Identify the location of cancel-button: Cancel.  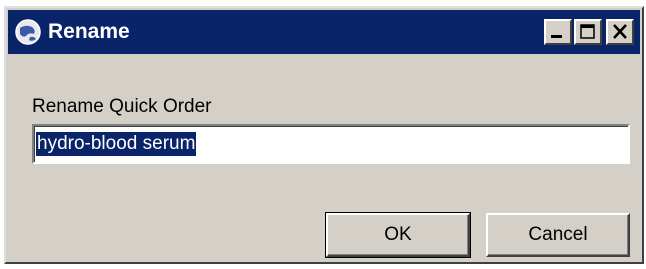
(558, 235).